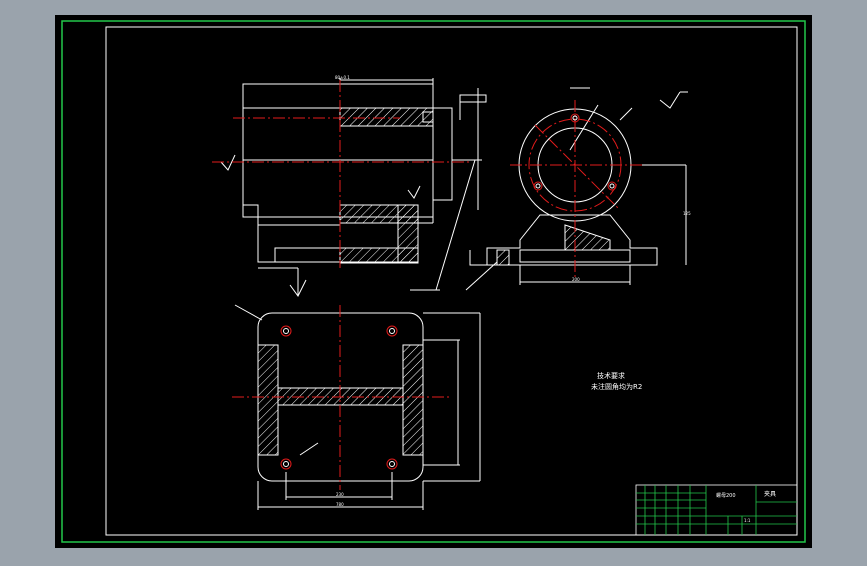  What do you see at coordinates (576, 279) in the screenshot?
I see `side-width-dim: 200` at bounding box center [576, 279].